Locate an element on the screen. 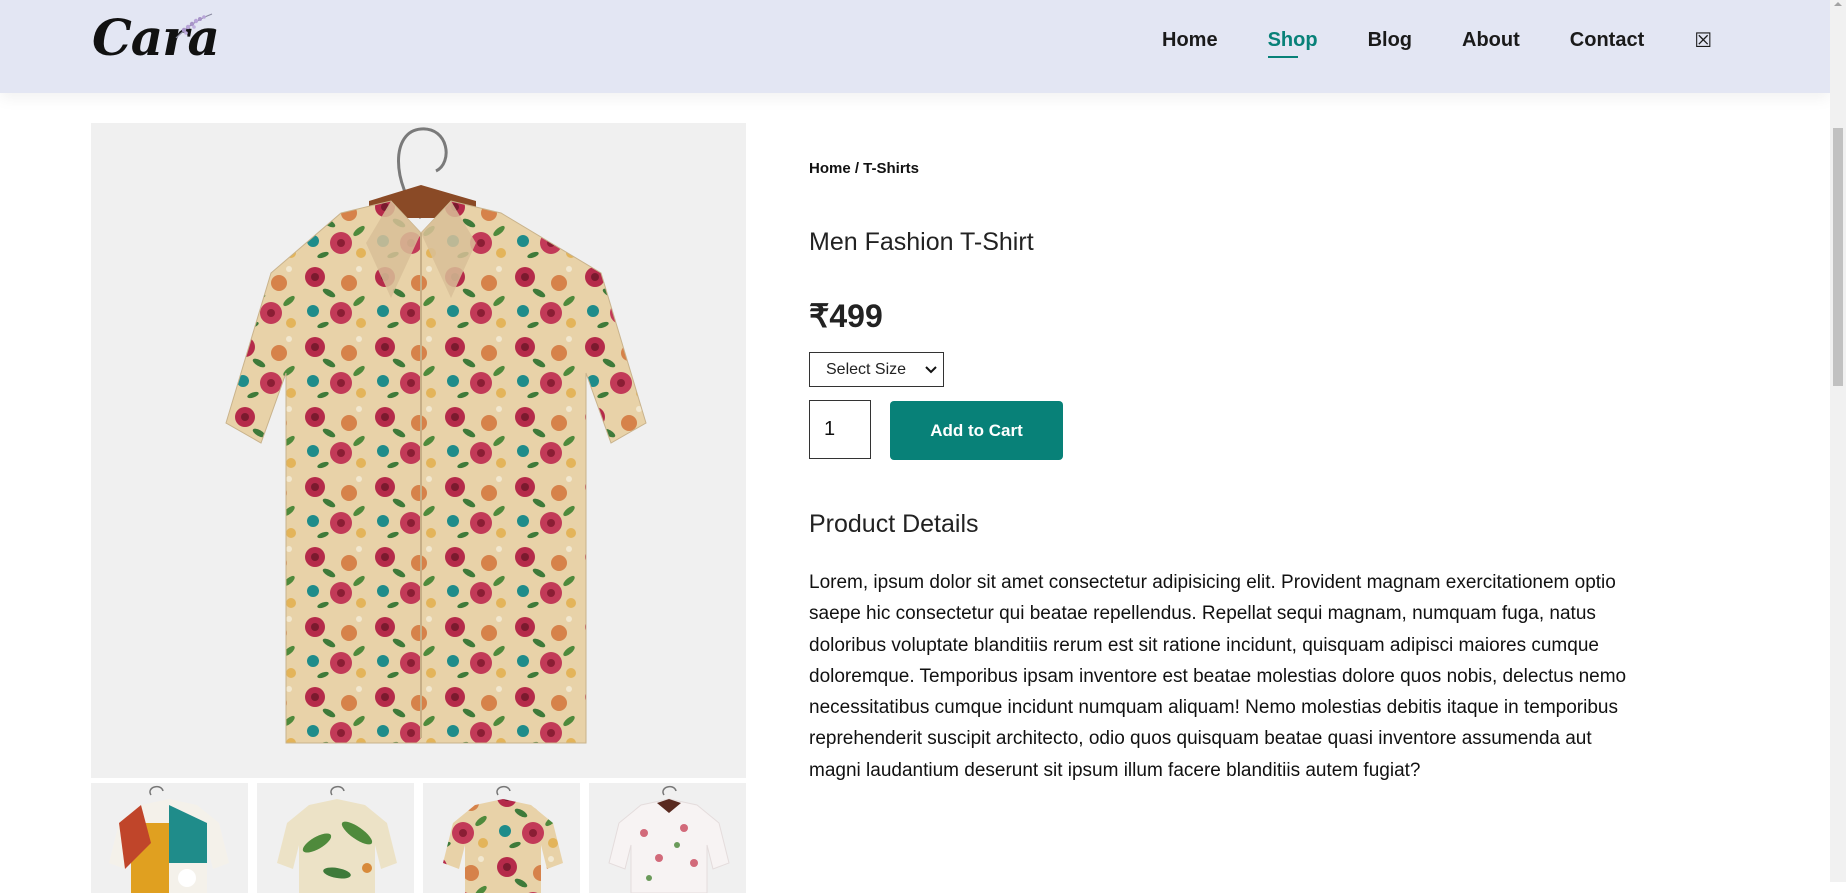 Image resolution: width=1846 pixels, height=893 pixels. thumbnail-floral-shirt is located at coordinates (501, 838).